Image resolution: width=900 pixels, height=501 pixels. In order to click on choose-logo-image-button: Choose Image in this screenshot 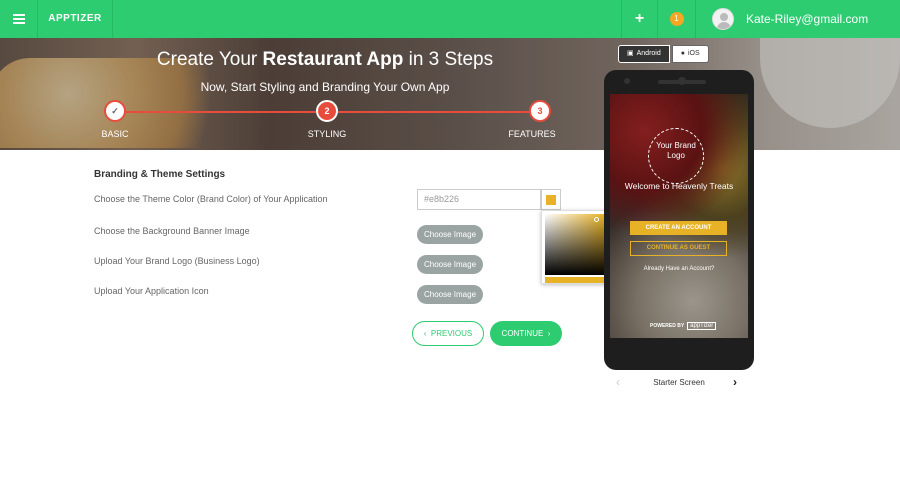, I will do `click(450, 264)`.